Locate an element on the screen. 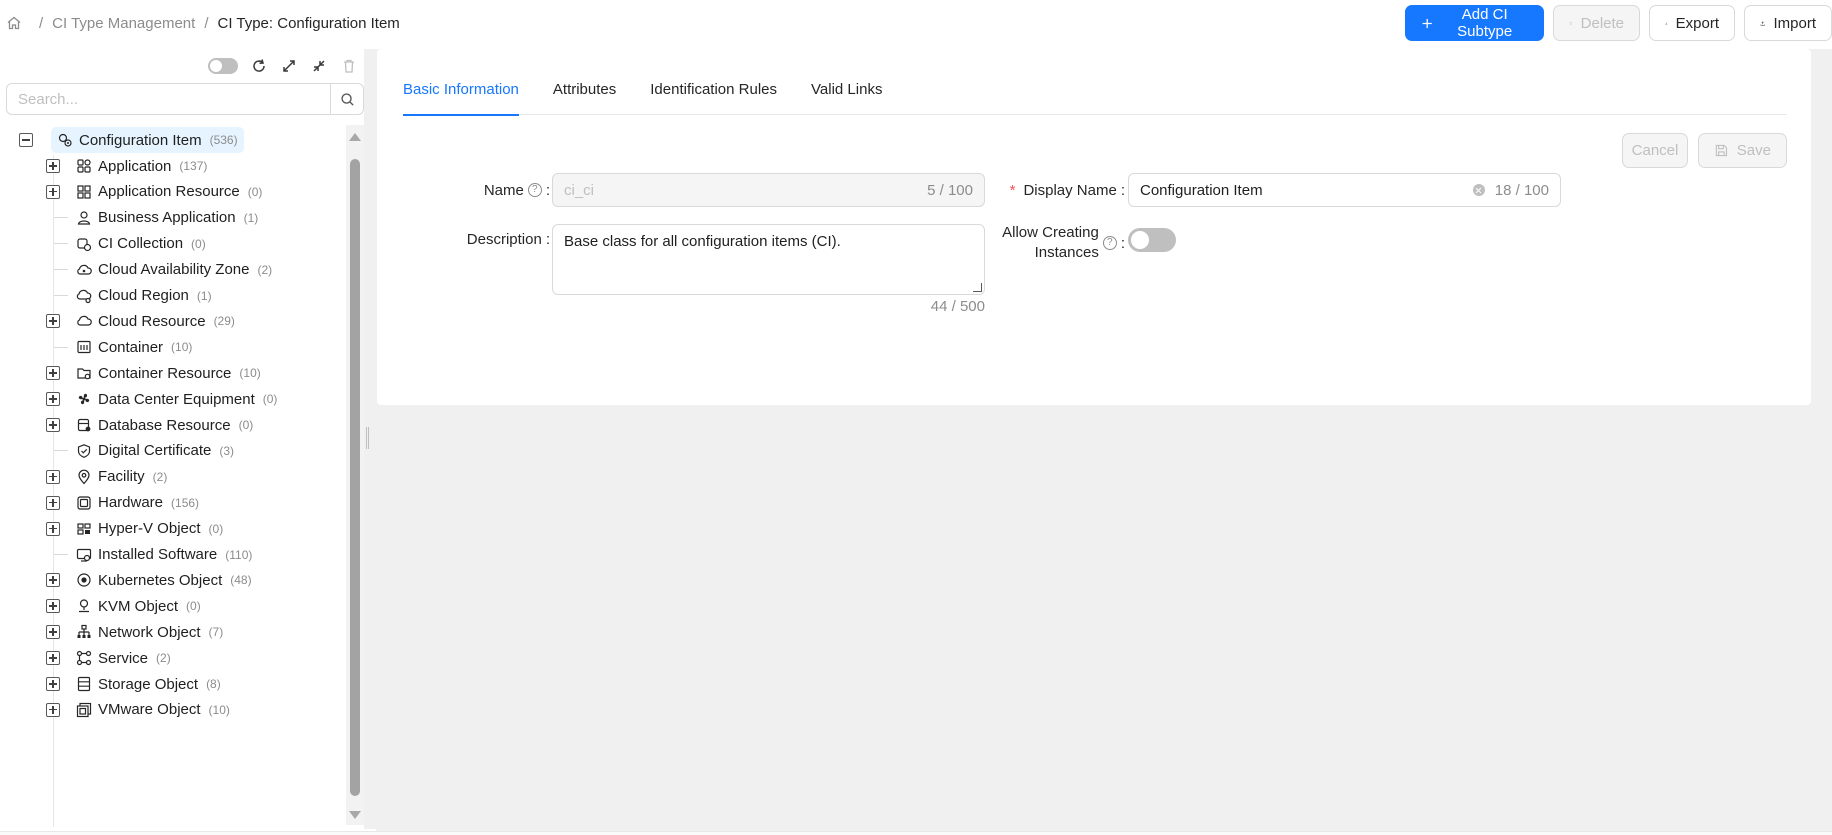 This screenshot has height=835, width=1832. tree-node-cloud-resource: Cloud Resource (29) is located at coordinates (155, 321).